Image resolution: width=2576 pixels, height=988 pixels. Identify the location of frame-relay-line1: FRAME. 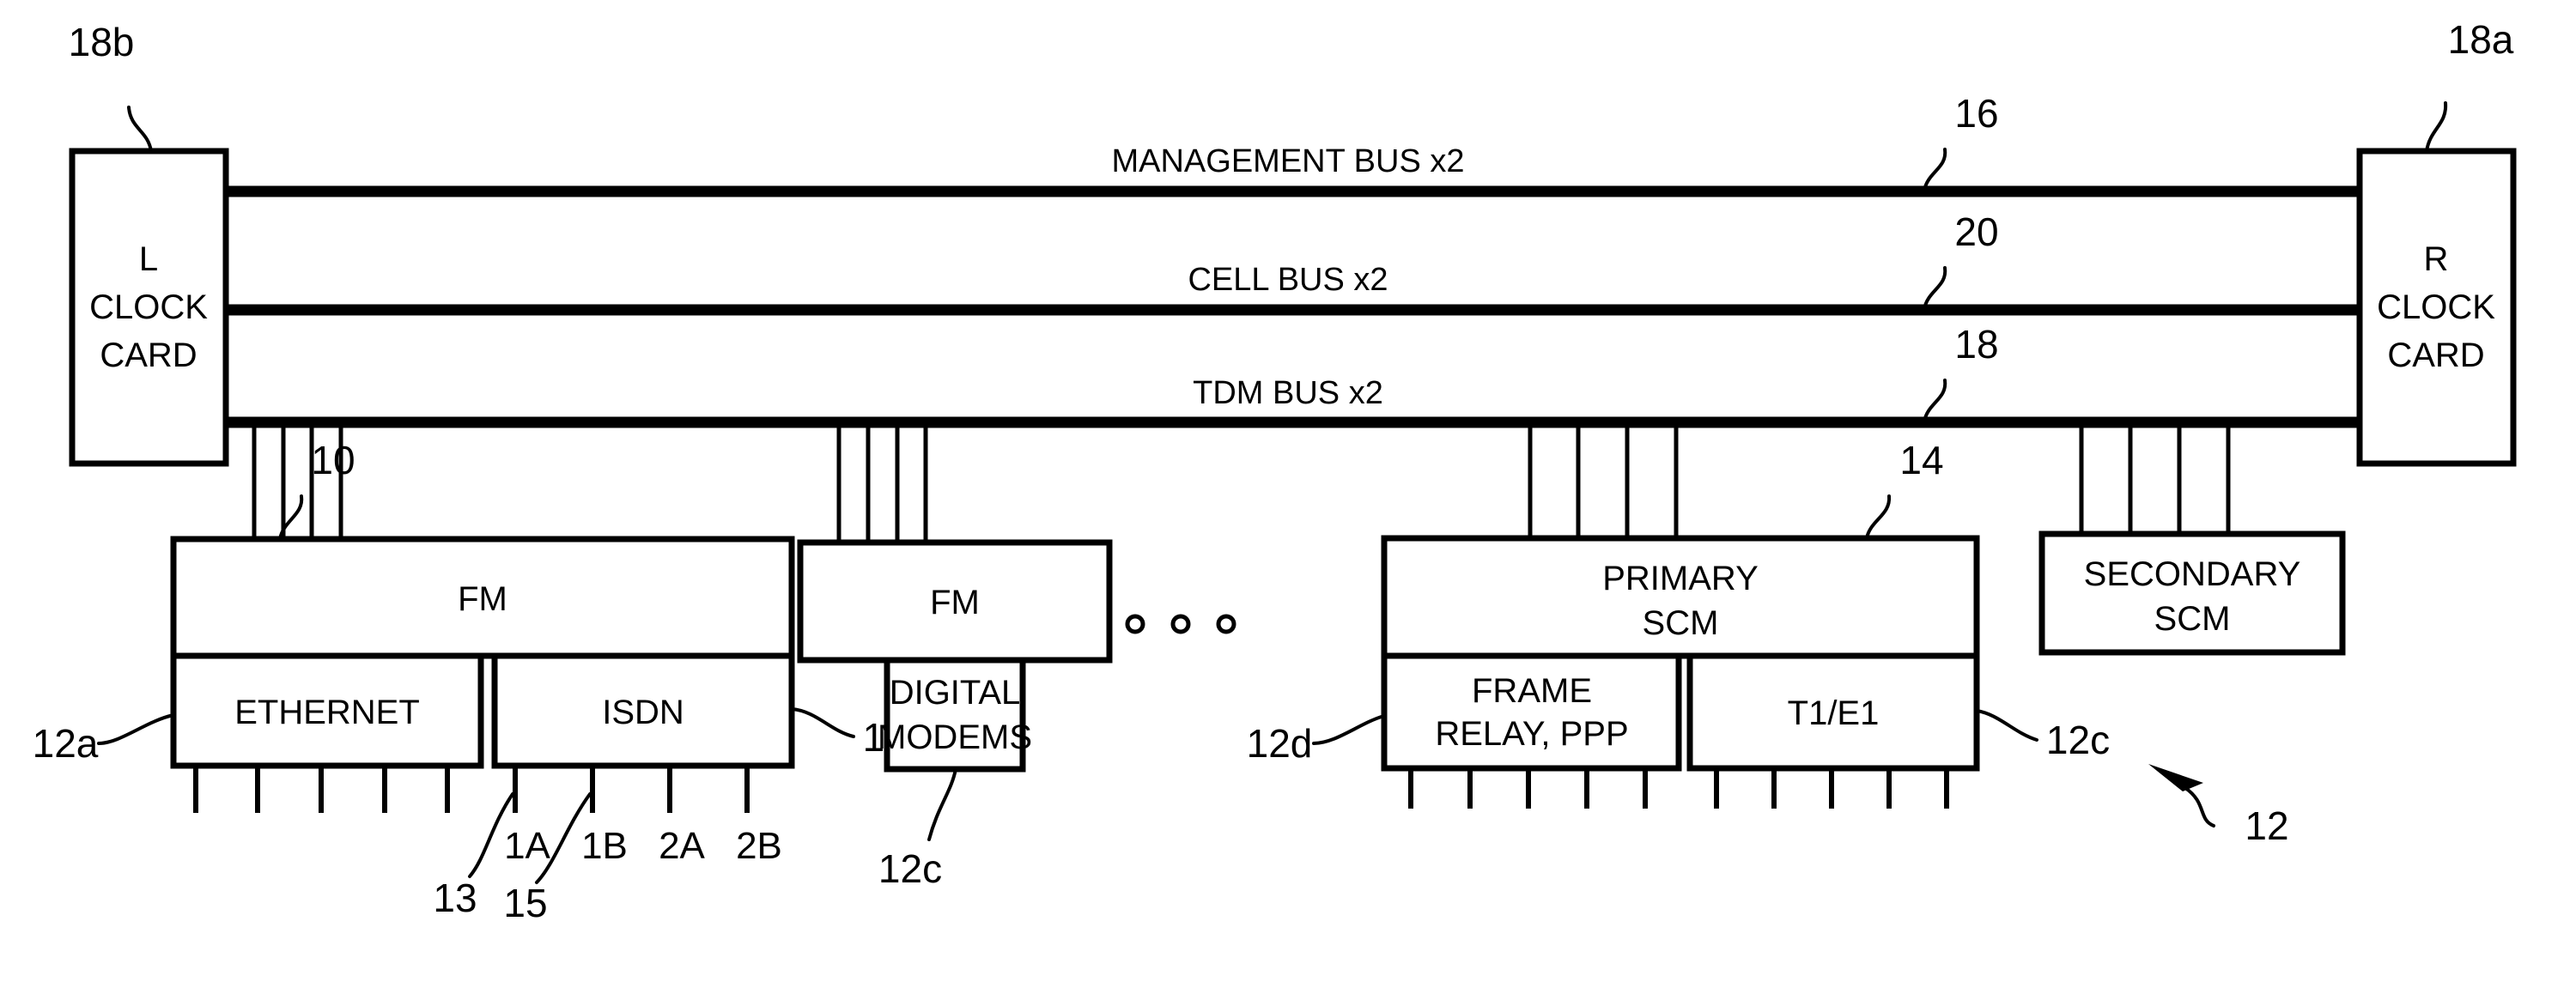
(1532, 691).